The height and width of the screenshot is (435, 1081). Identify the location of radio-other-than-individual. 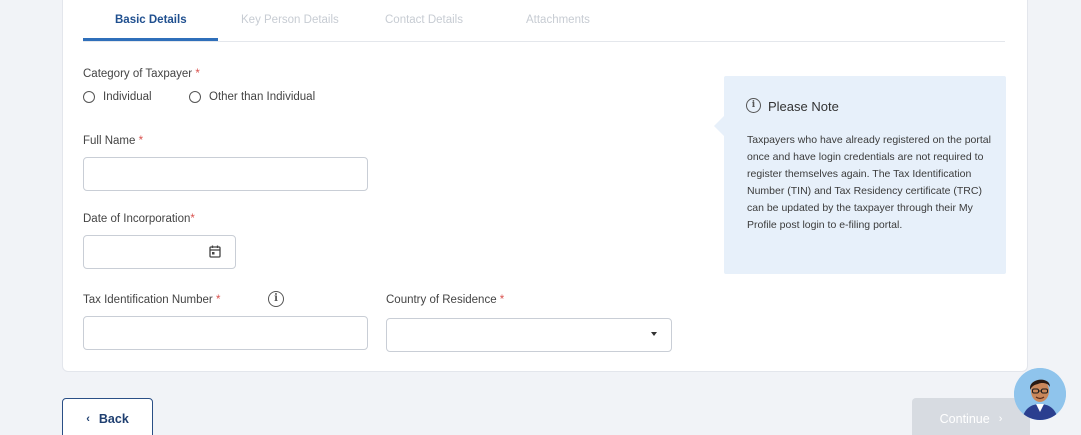
(195, 97).